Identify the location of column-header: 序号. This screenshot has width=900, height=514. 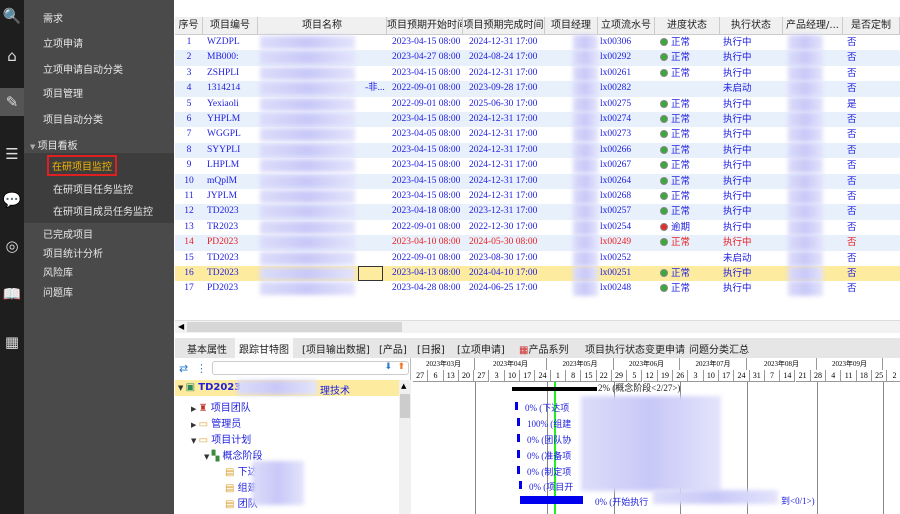
(189, 26).